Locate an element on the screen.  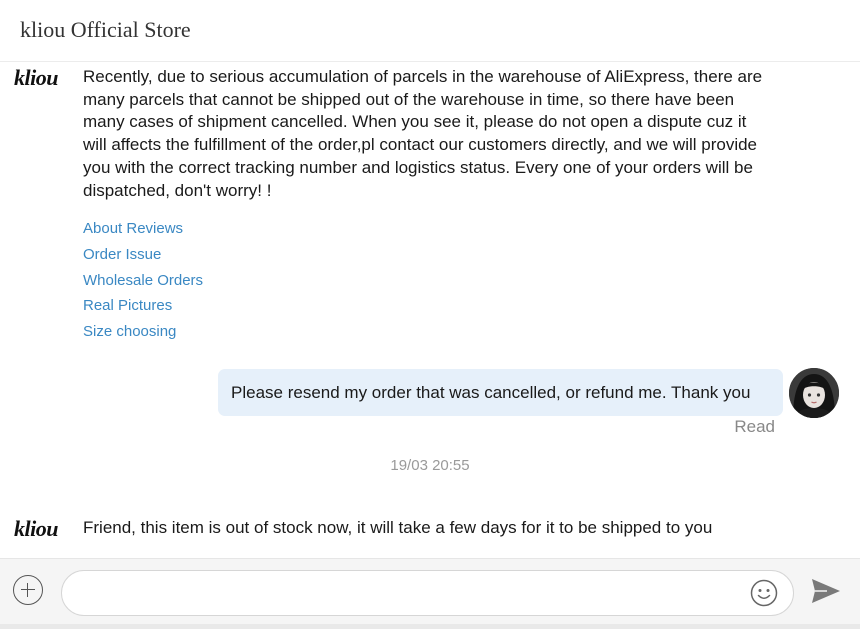
bottom-divider is located at coordinates (430, 626).